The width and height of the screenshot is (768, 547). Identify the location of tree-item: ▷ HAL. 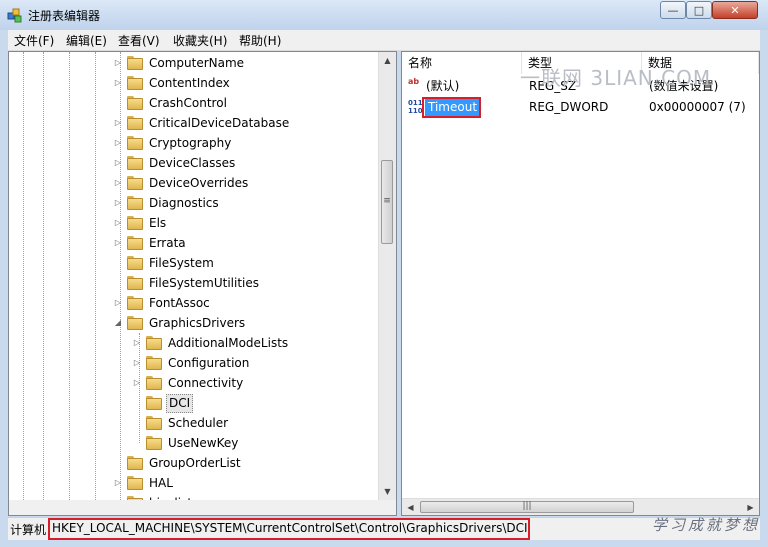
(194, 483).